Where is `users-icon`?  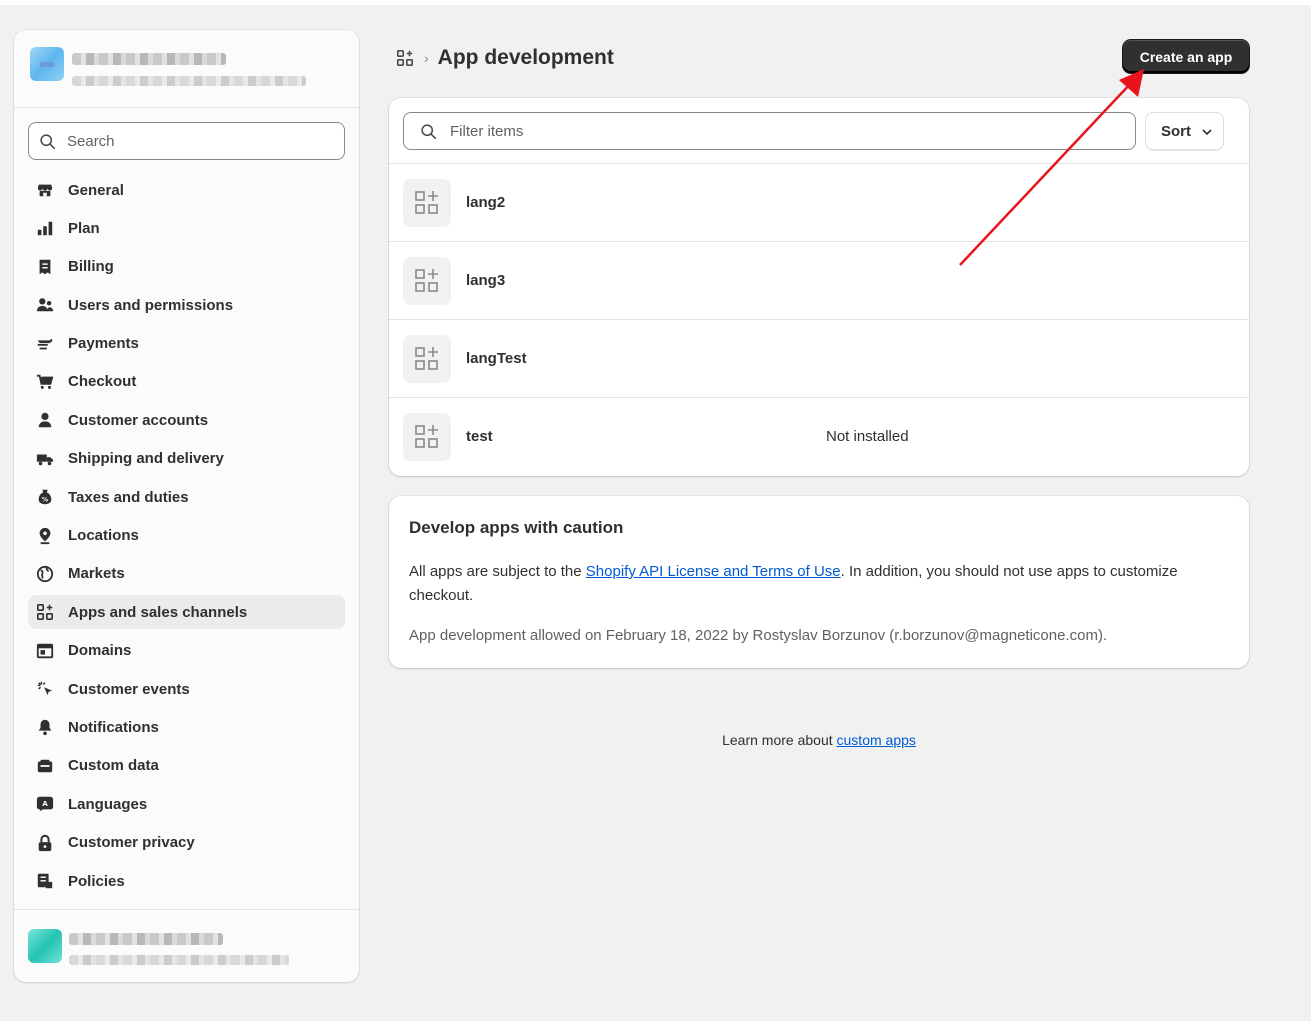 users-icon is located at coordinates (45, 305).